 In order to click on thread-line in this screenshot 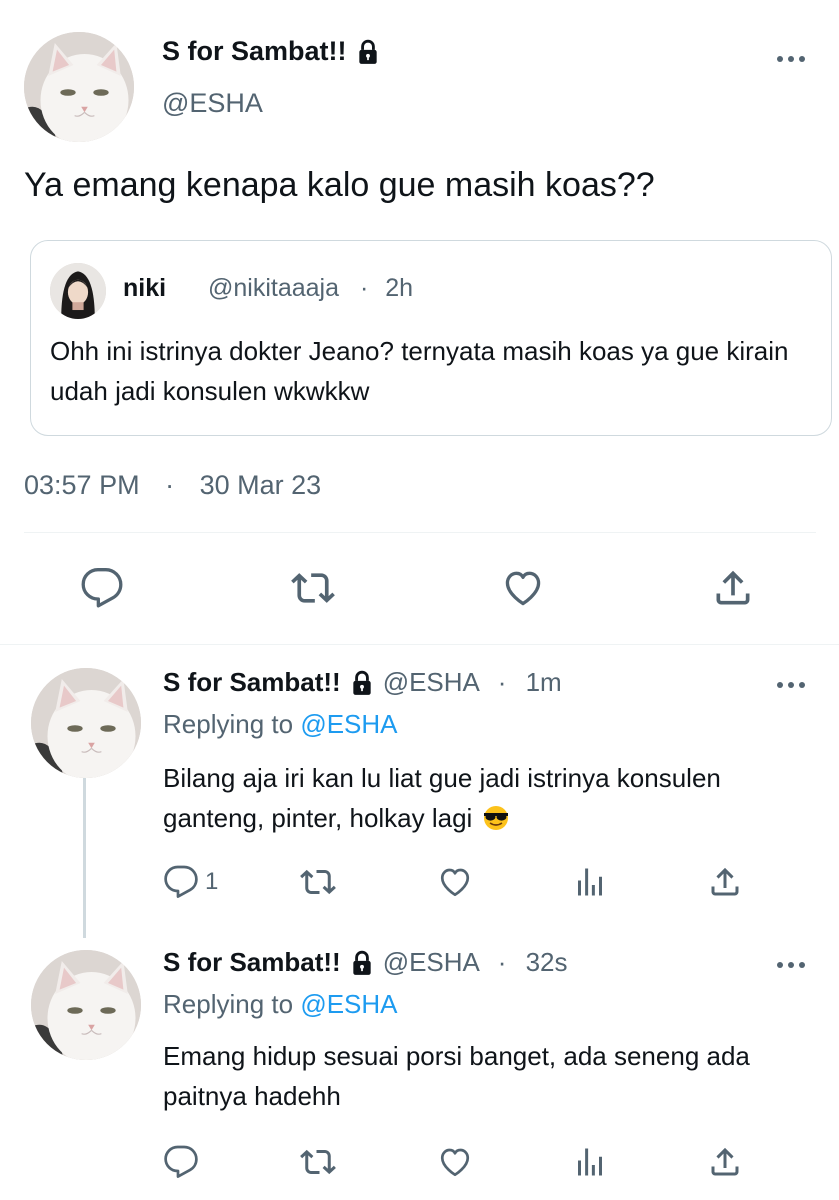, I will do `click(84, 858)`.